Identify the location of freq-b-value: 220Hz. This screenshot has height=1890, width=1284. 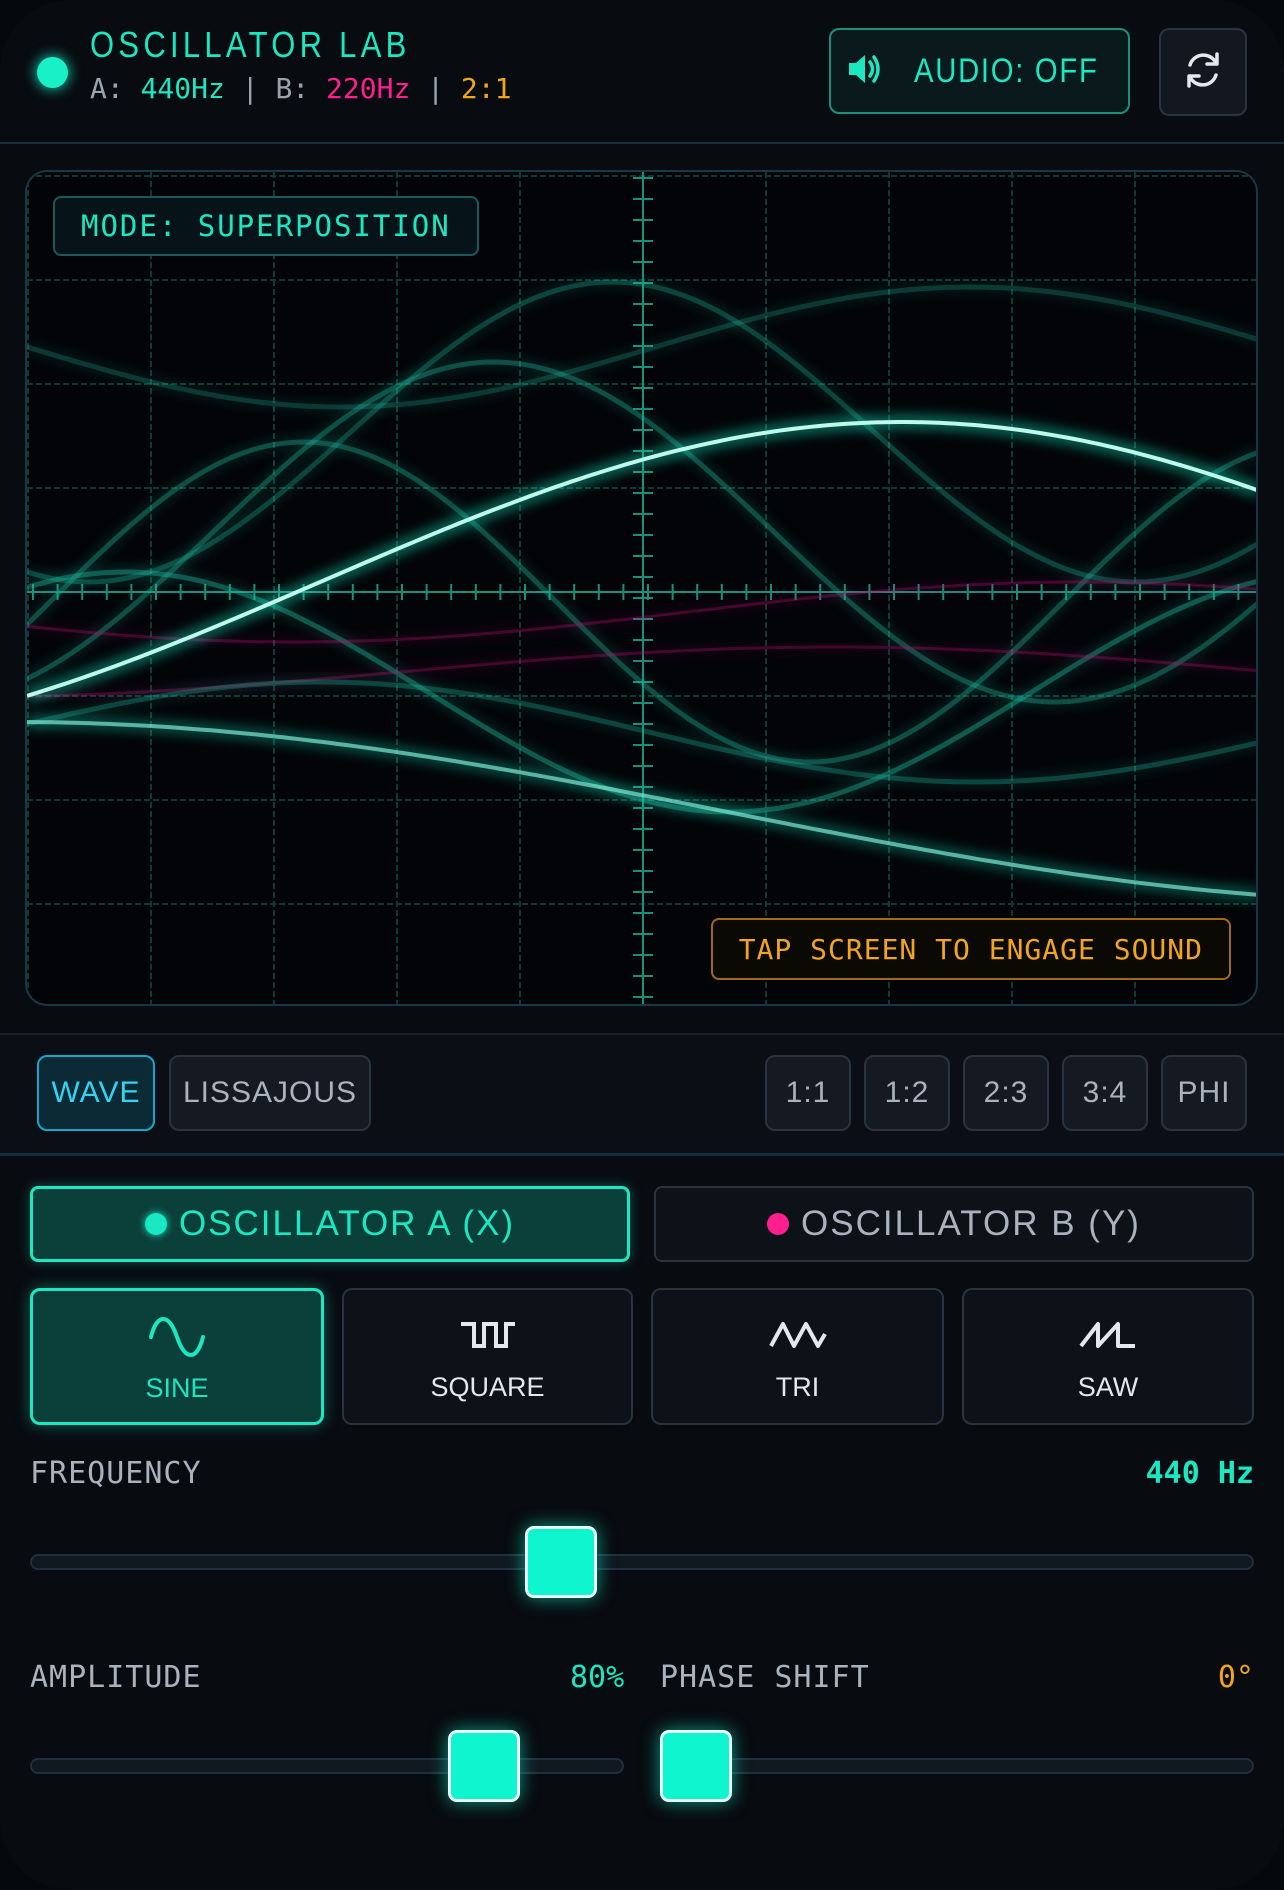
(368, 88).